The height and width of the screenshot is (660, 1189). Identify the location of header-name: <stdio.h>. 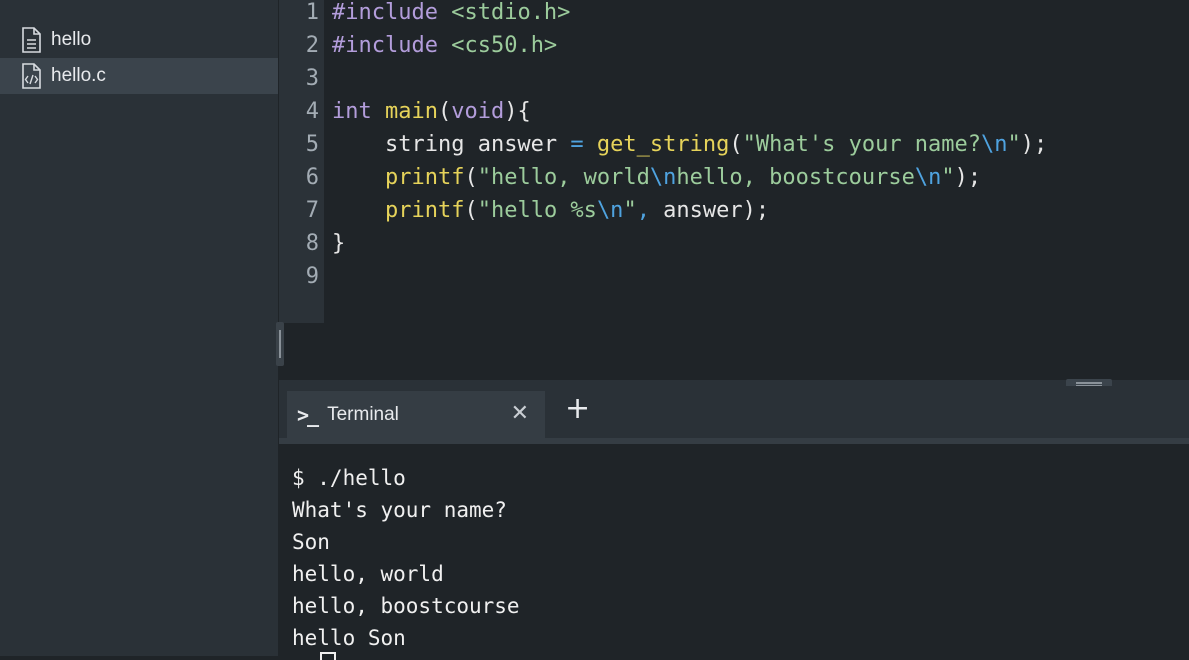
(511, 12).